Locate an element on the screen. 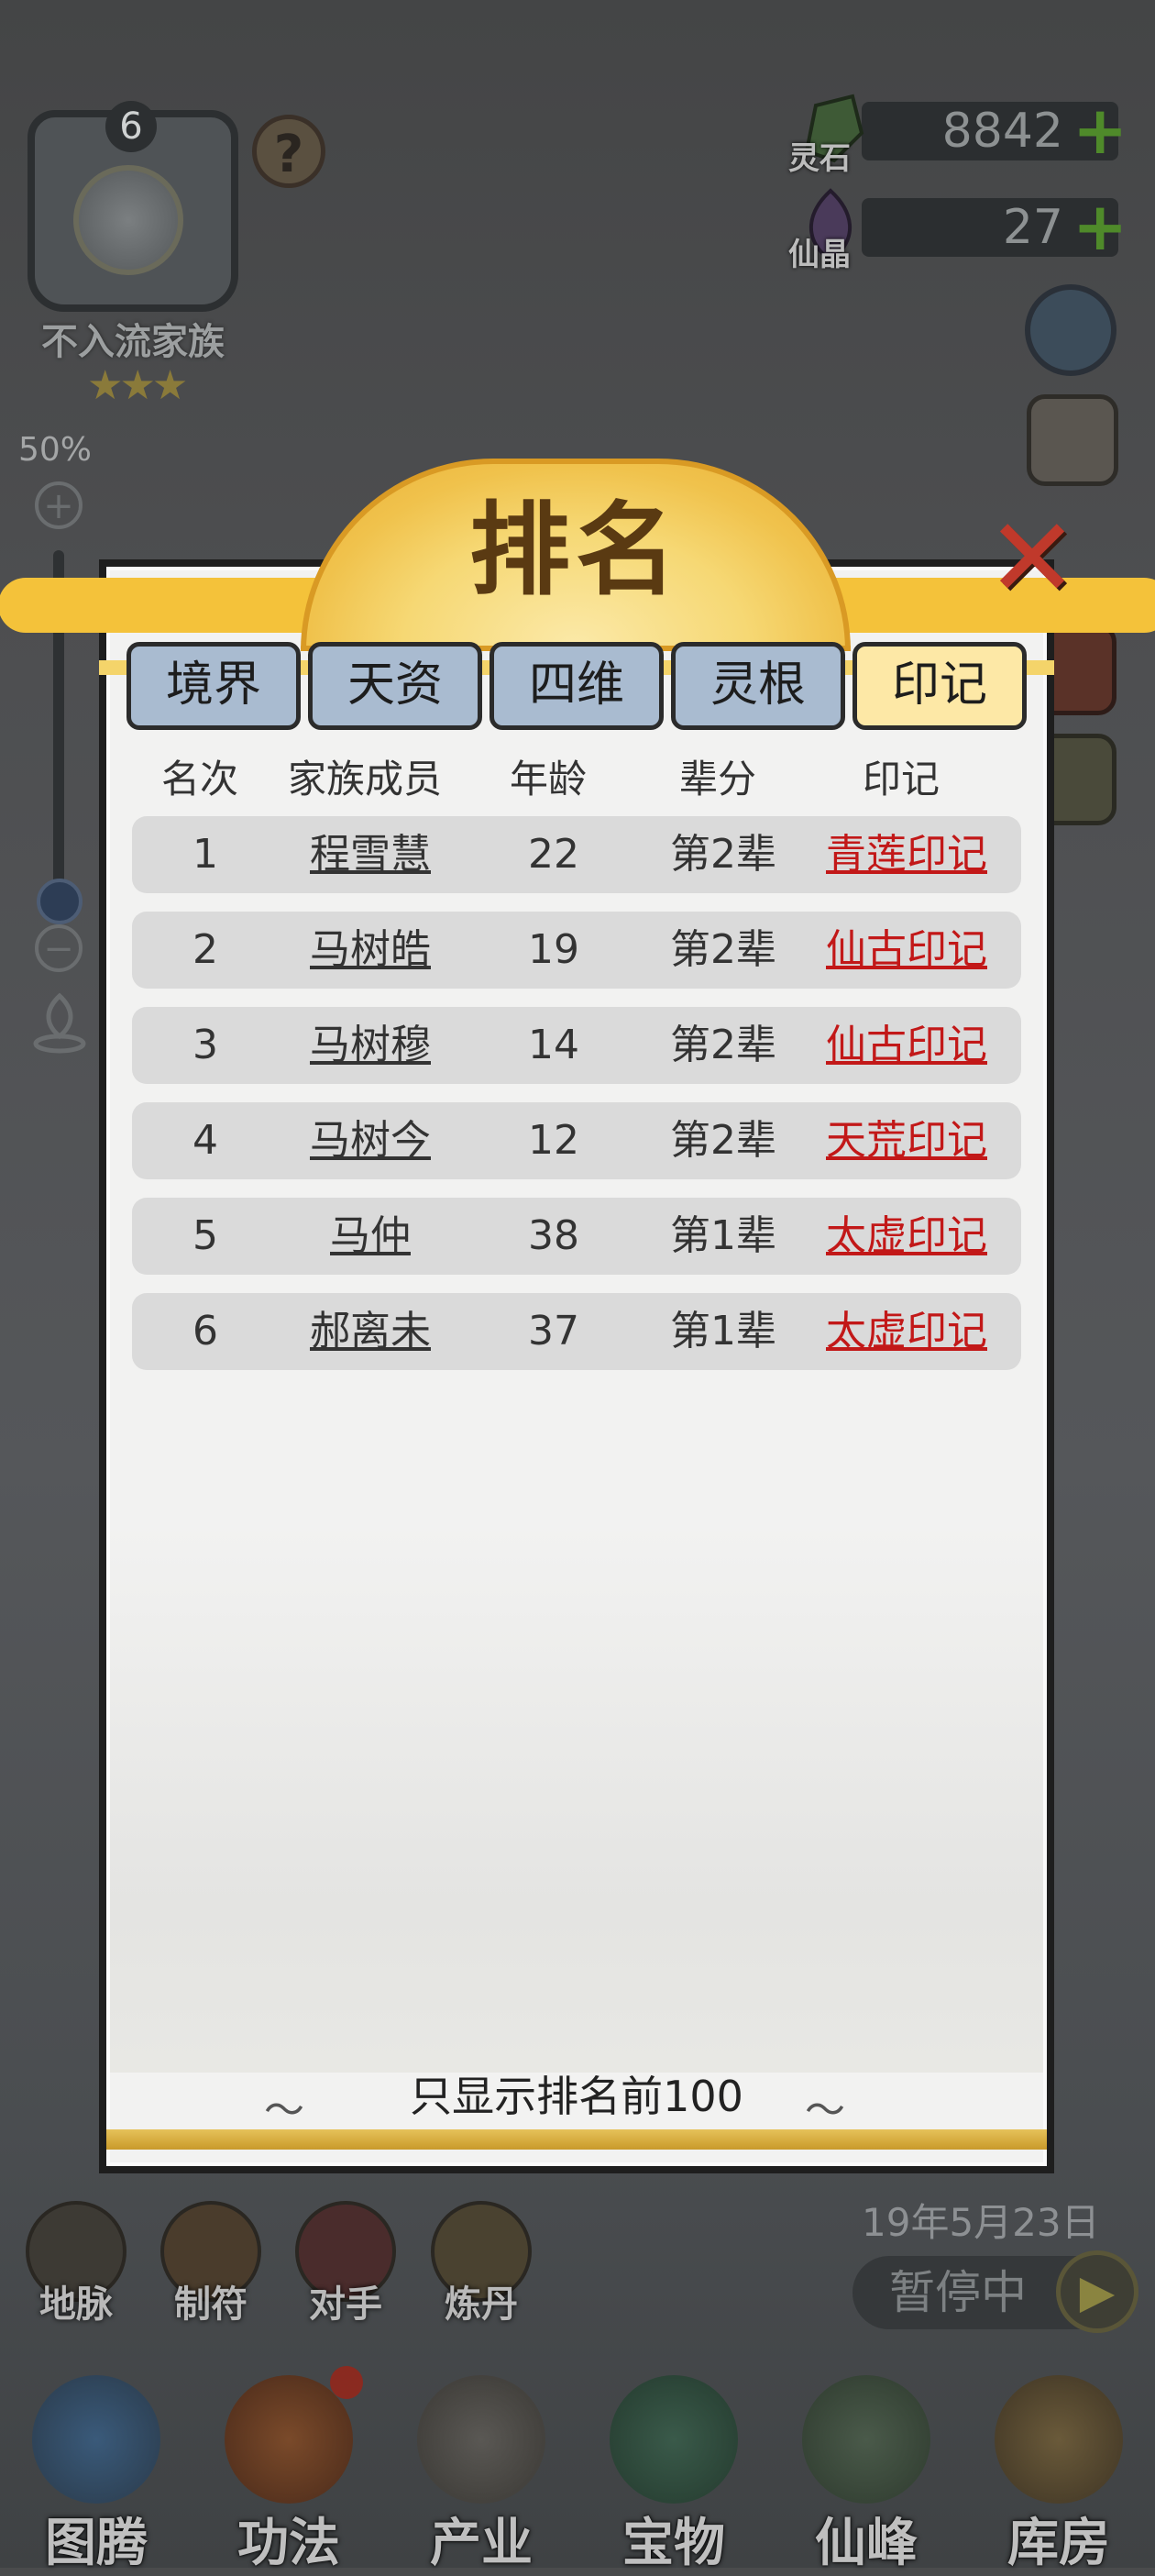 The height and width of the screenshot is (2576, 1155). header-rank: 名次 is located at coordinates (199, 779).